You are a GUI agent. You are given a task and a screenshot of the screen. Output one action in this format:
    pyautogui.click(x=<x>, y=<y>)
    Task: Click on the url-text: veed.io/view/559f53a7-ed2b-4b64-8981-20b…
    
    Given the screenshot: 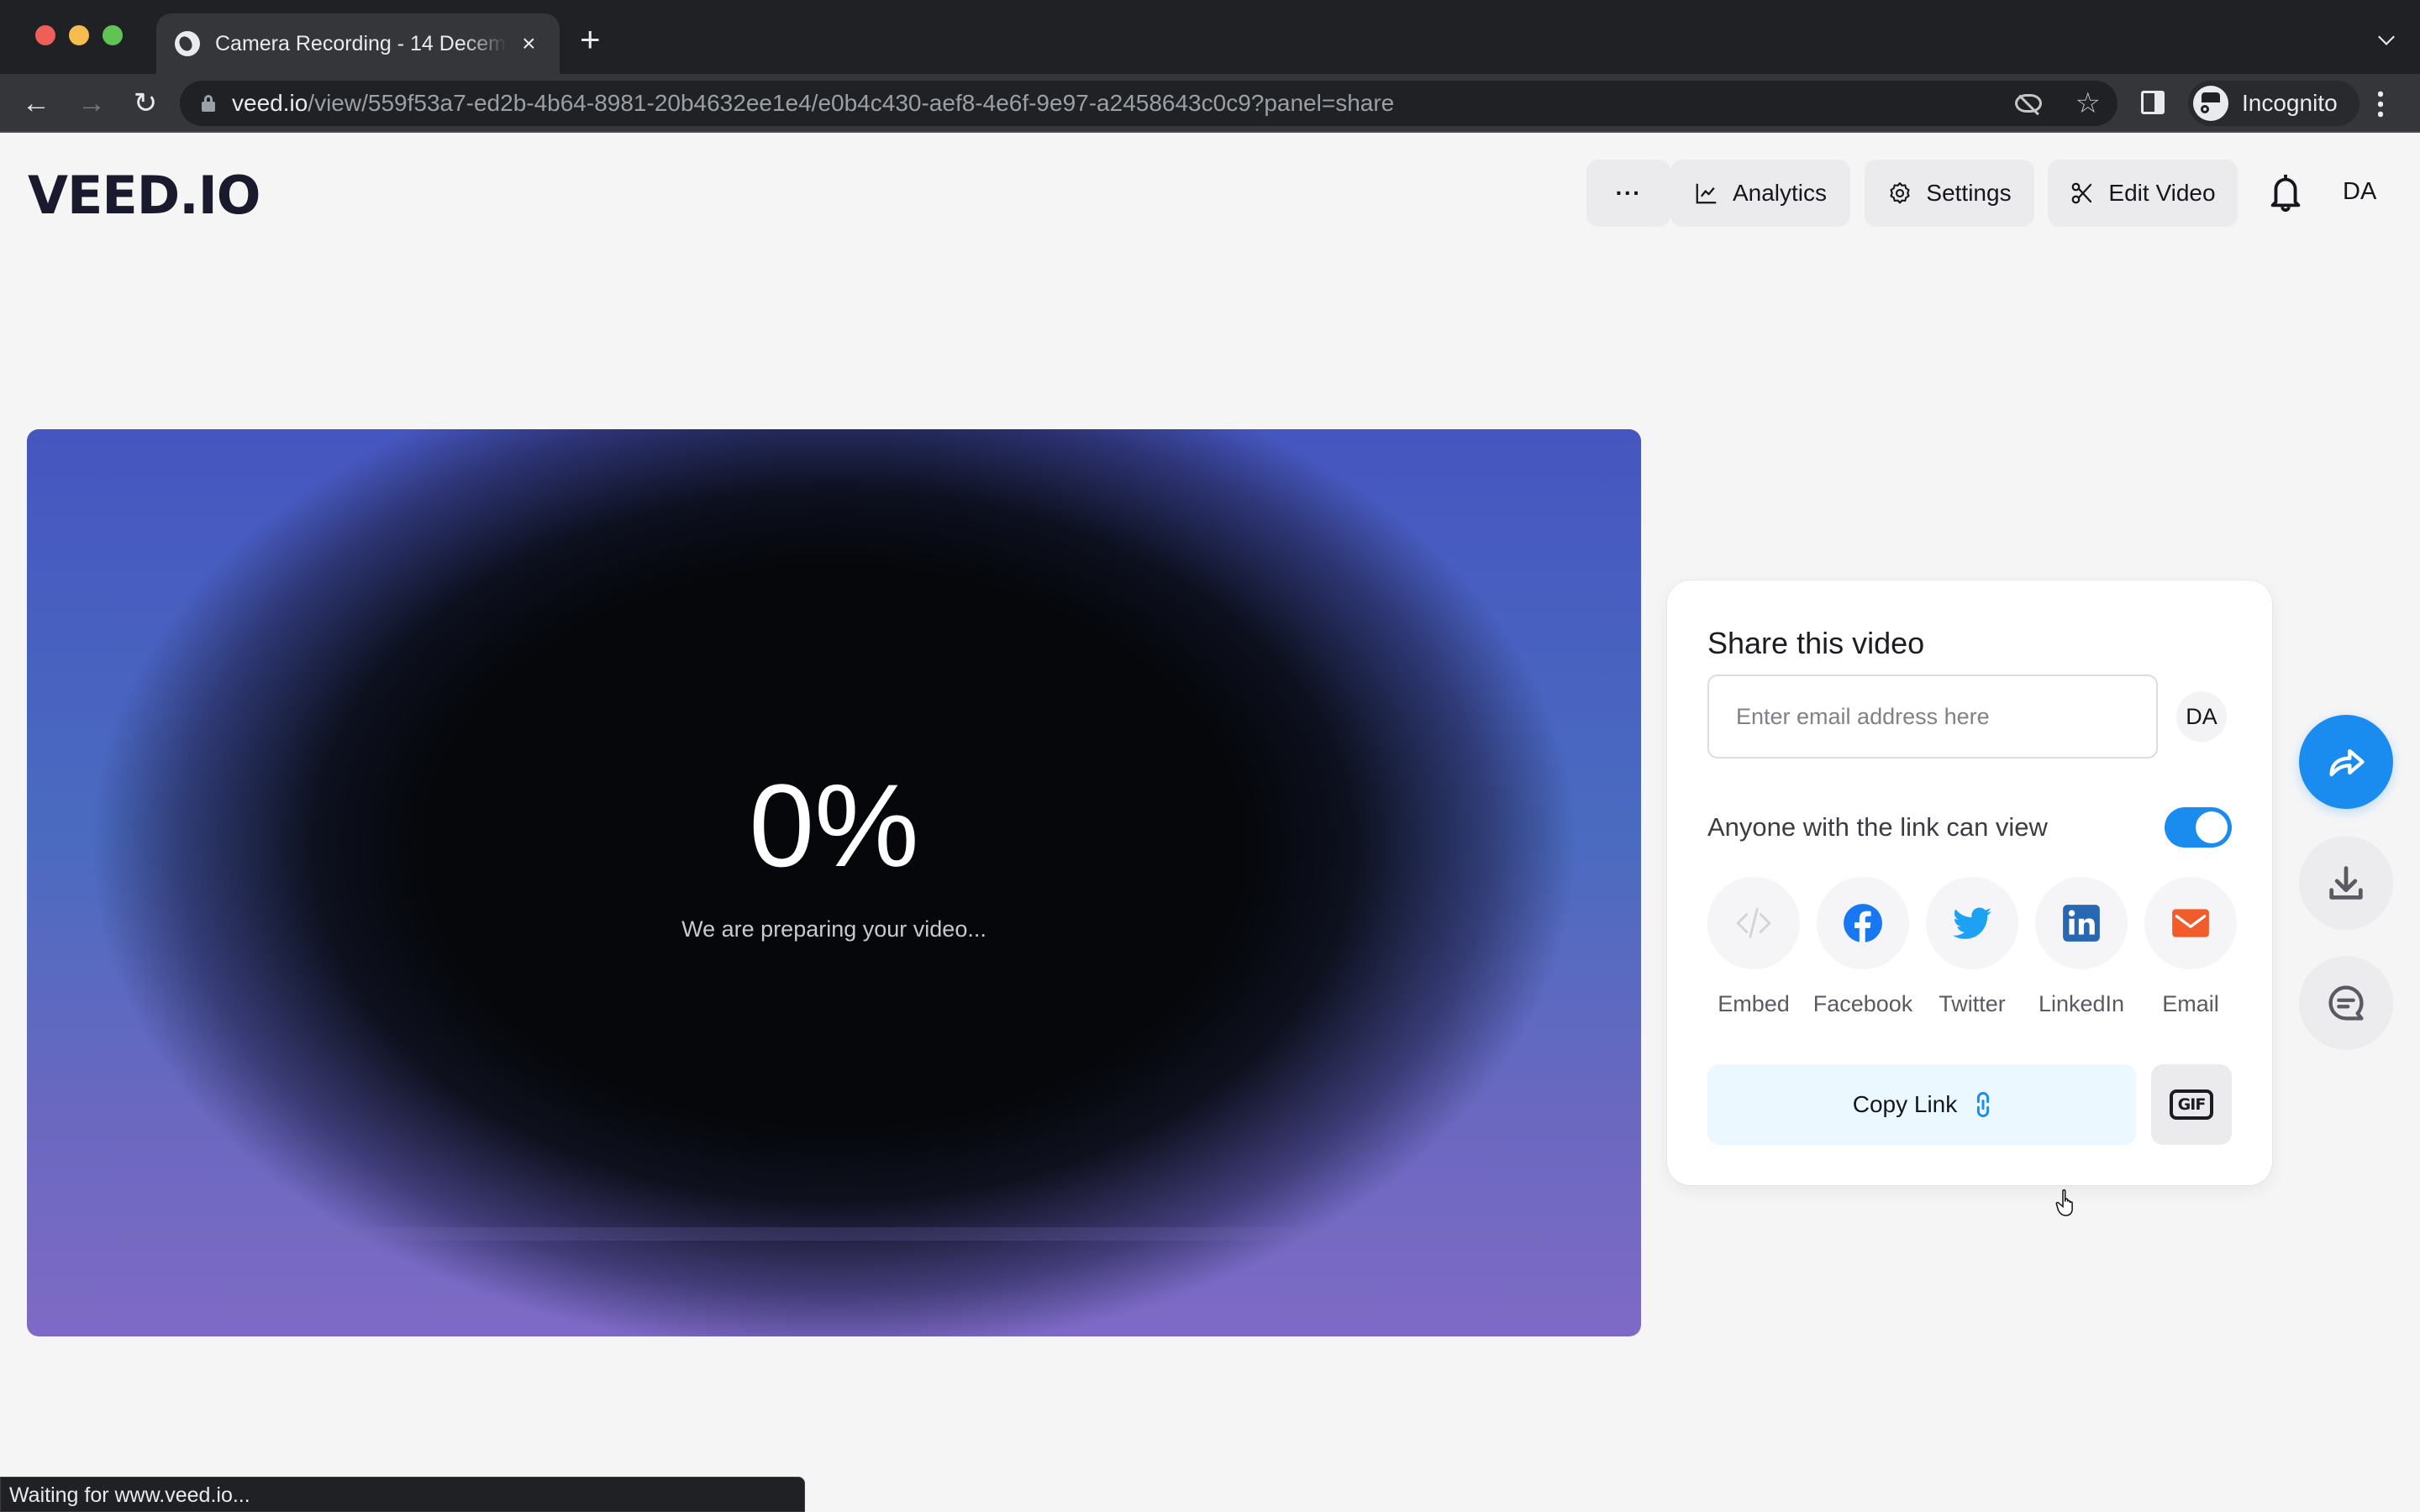 What is the action you would take?
    pyautogui.click(x=813, y=103)
    